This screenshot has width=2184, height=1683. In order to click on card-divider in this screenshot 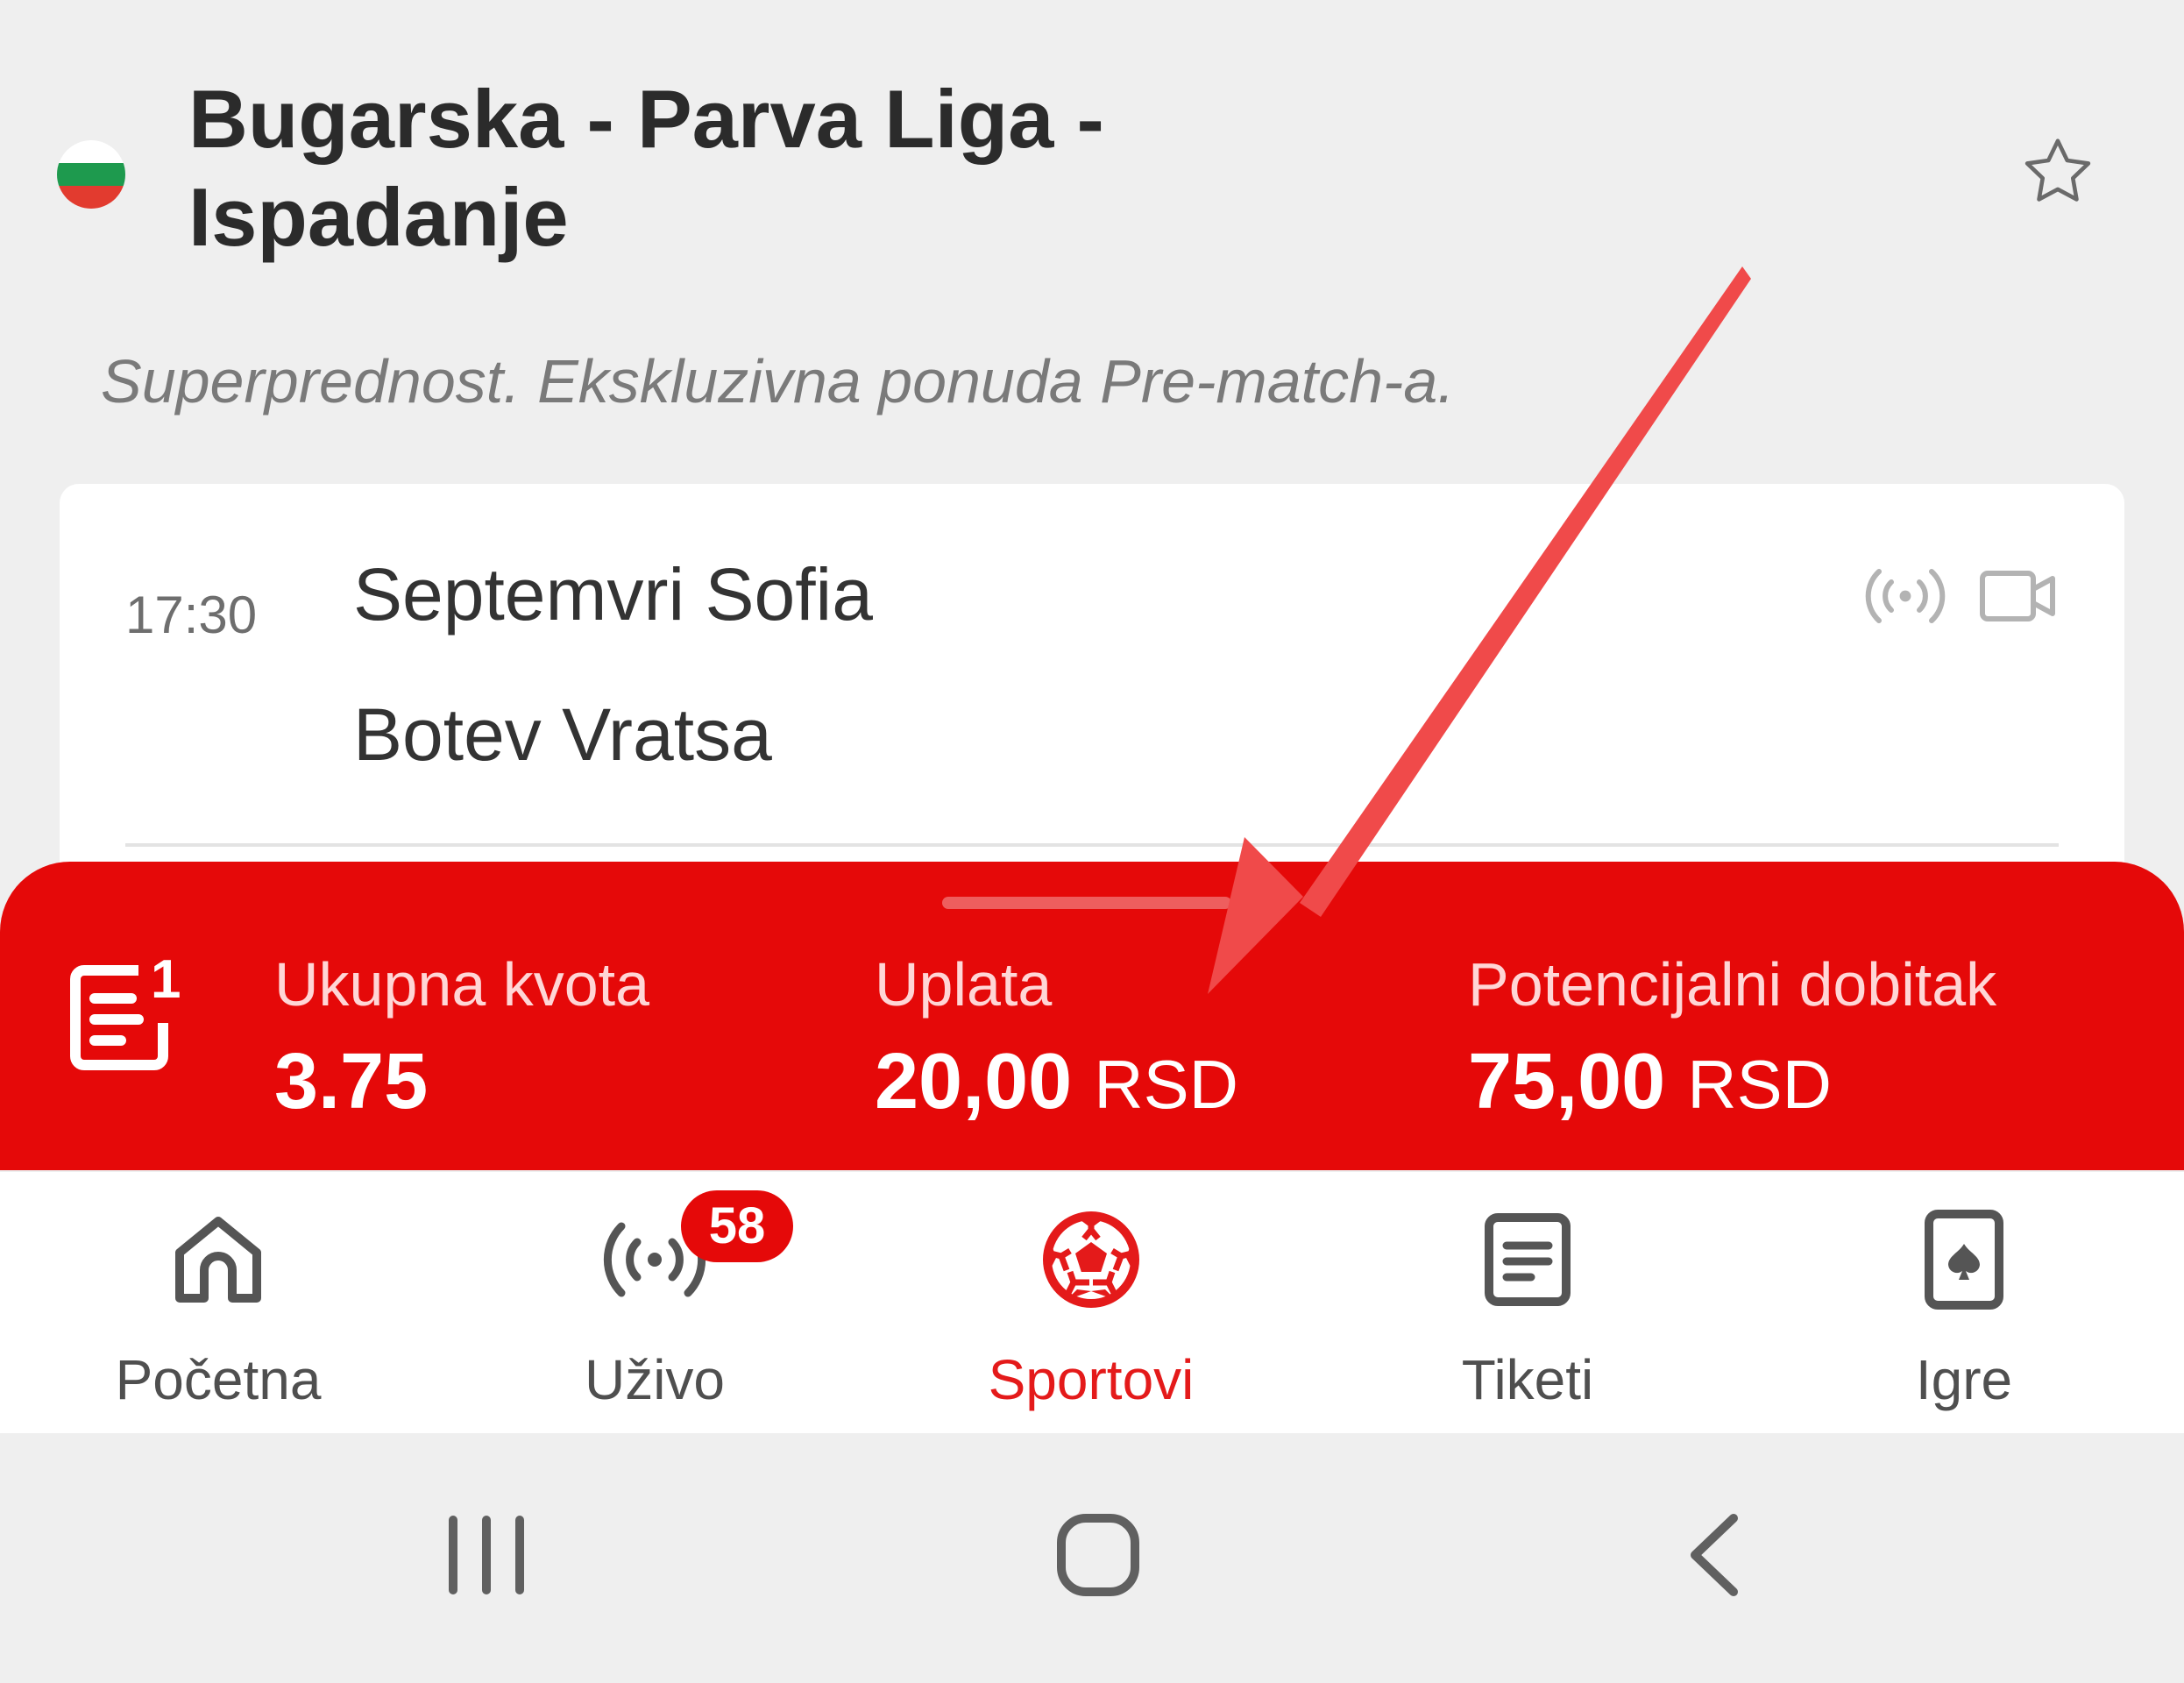, I will do `click(1092, 845)`.